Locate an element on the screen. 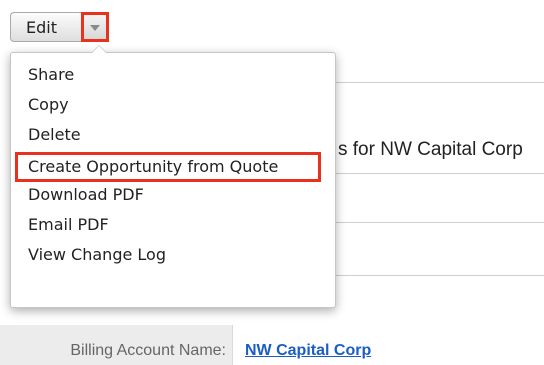 The height and width of the screenshot is (365, 544). chevron-down-icon is located at coordinates (95, 28).